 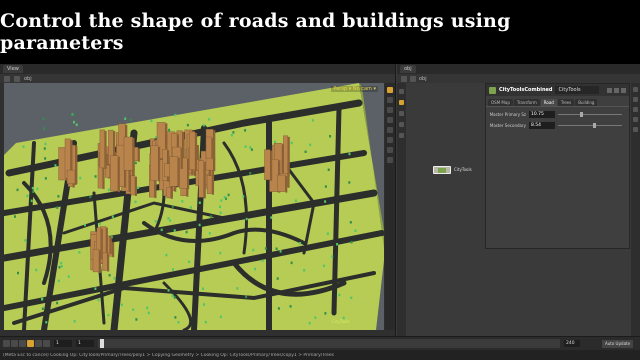 I want to click on tab-network: obj, so click(x=408, y=69).